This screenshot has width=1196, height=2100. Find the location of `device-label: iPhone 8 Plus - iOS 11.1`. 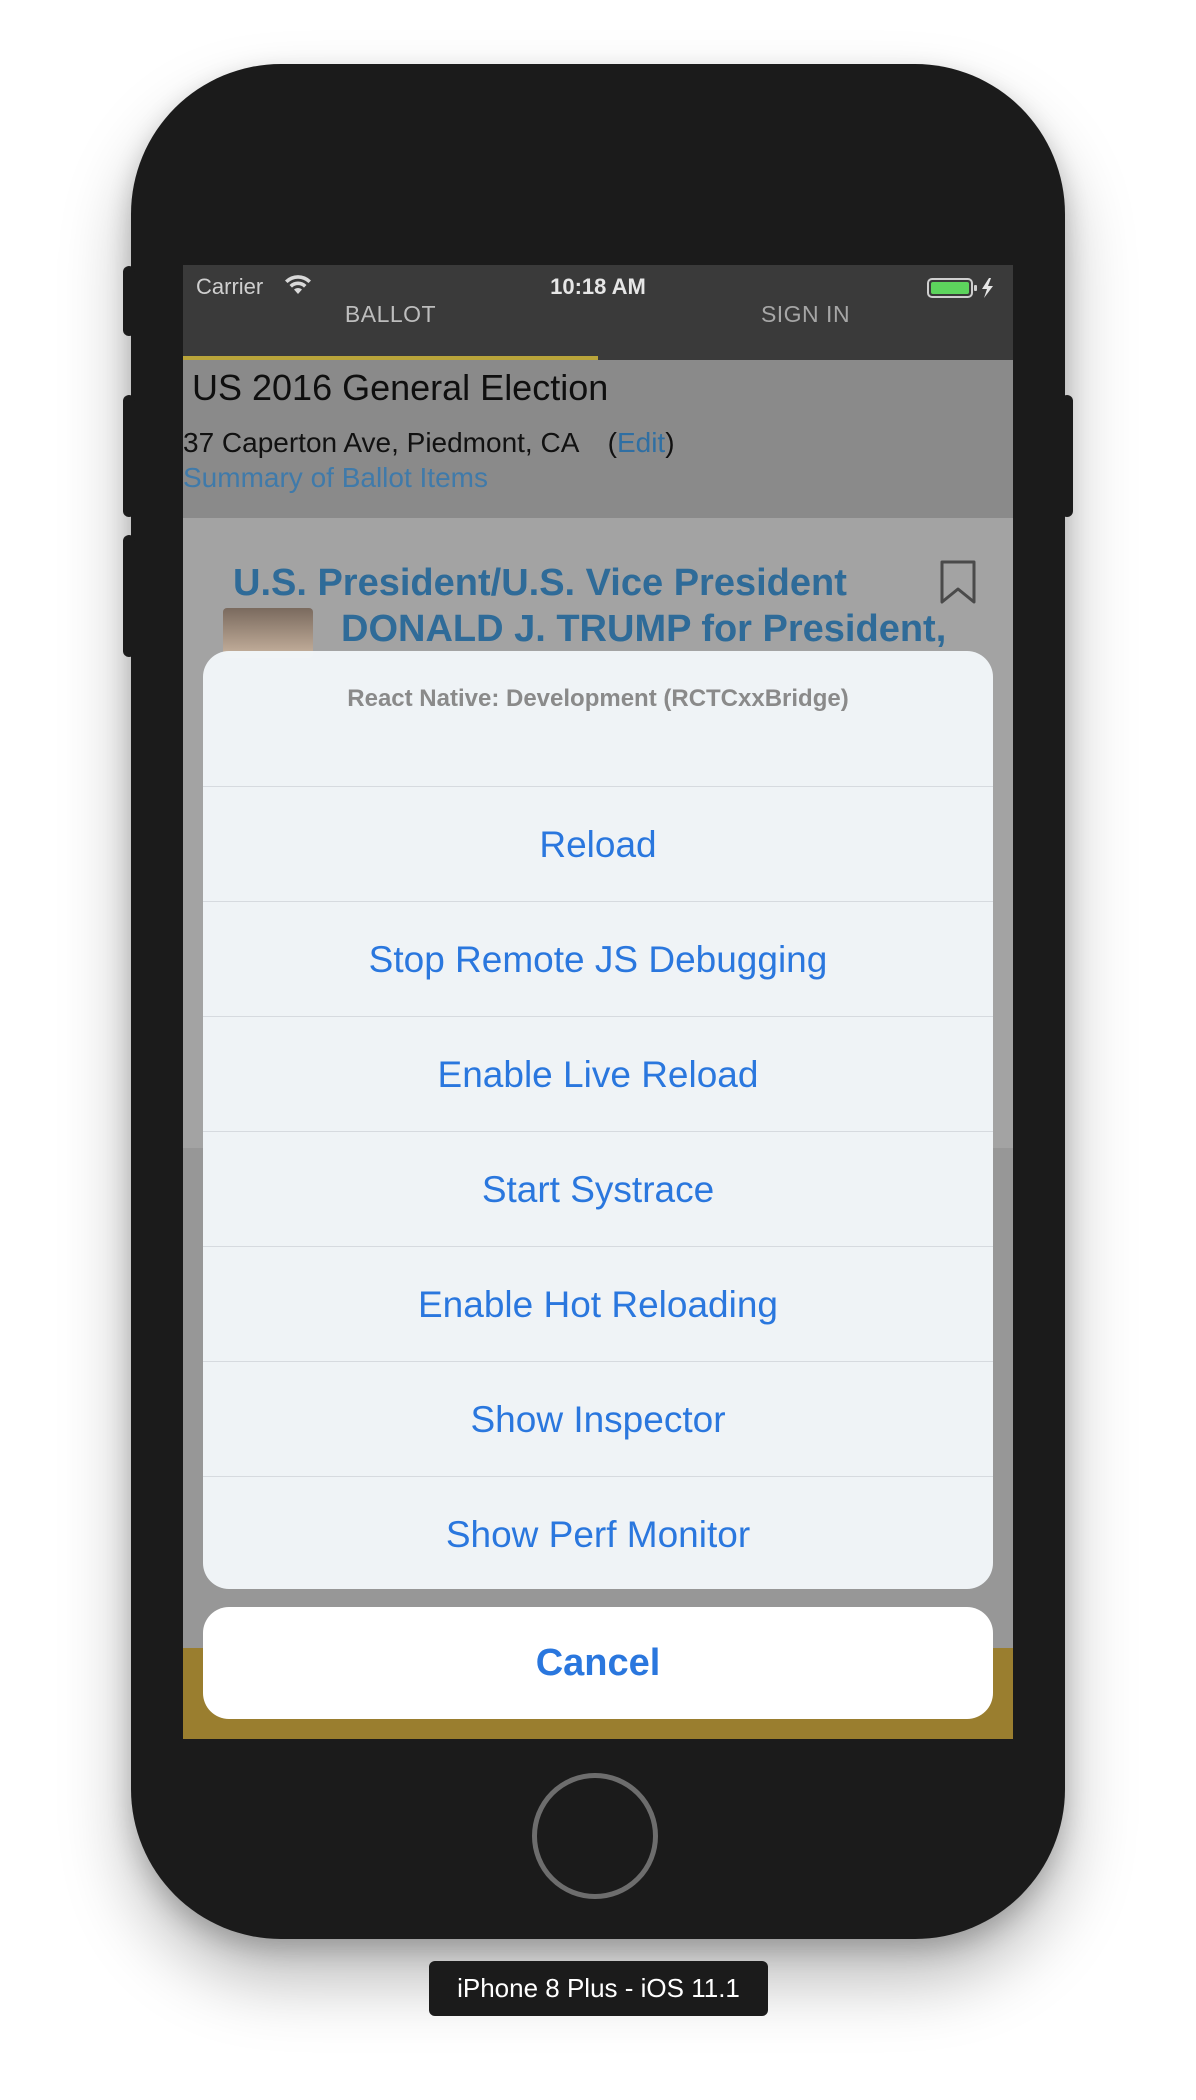

device-label: iPhone 8 Plus - iOS 11.1 is located at coordinates (598, 1988).